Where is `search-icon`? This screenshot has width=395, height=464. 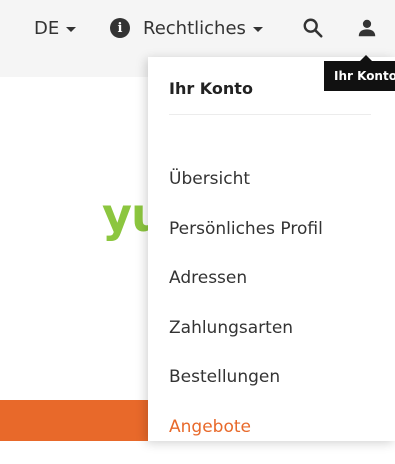 search-icon is located at coordinates (313, 28).